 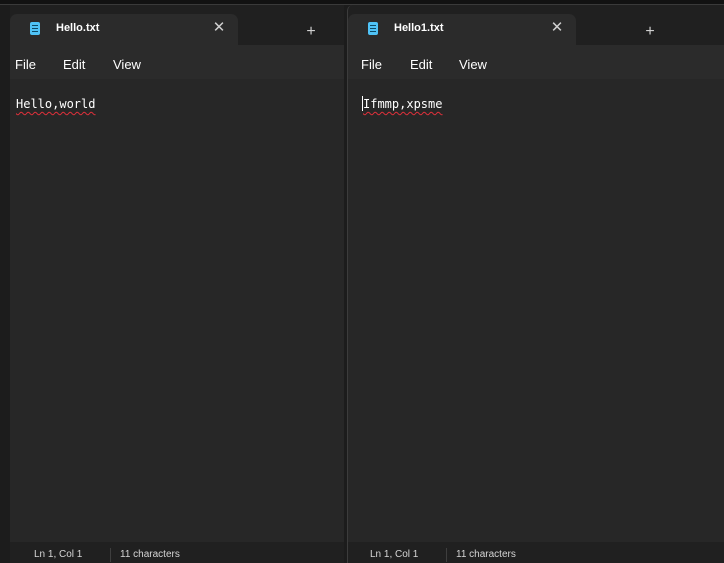 I want to click on title-bar: Hello.txt ✕ +, so click(x=177, y=25).